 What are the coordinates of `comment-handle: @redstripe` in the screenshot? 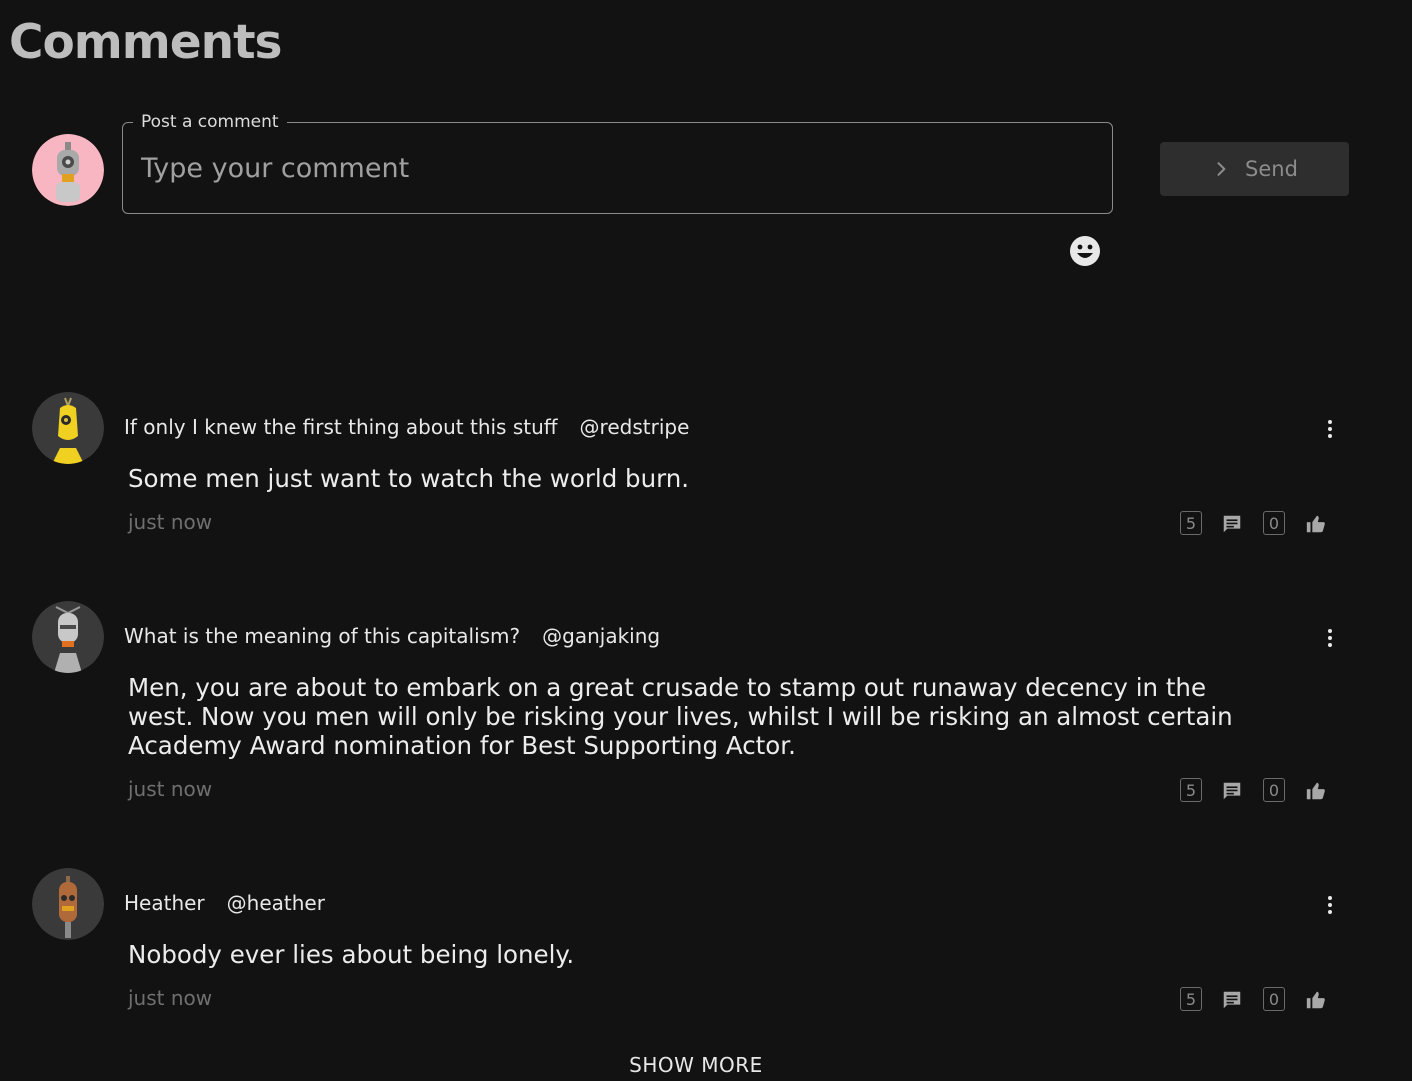 It's located at (635, 427).